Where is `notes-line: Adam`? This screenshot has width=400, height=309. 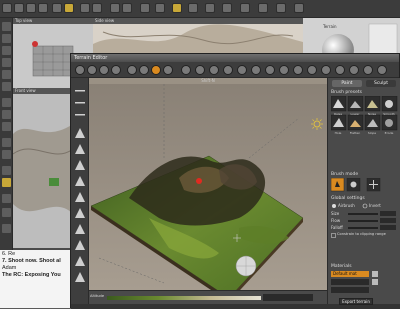
notes-line: Adam is located at coordinates (9, 268).